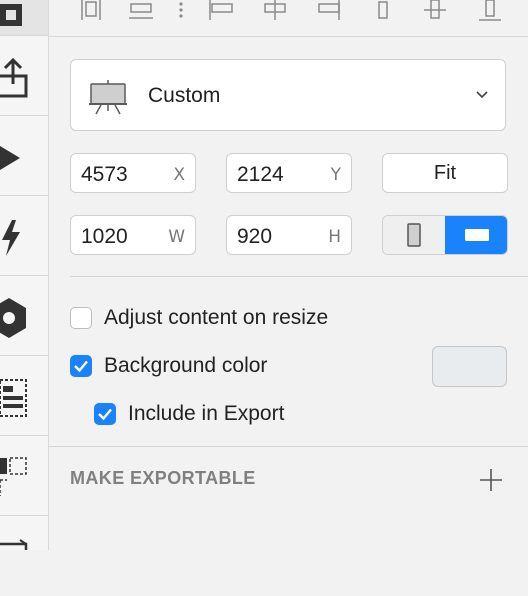 The width and height of the screenshot is (528, 596). I want to click on rail-item-slice, so click(24, 18).